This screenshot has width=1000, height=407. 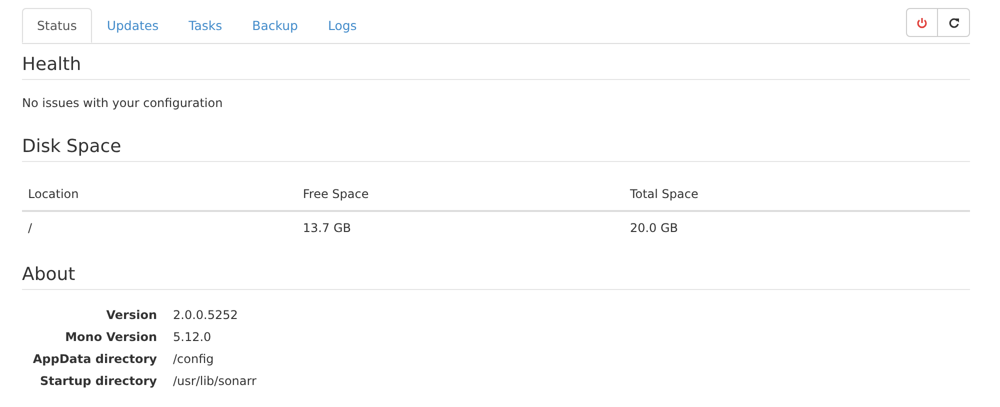 What do you see at coordinates (496, 277) in the screenshot?
I see `section-heading: About` at bounding box center [496, 277].